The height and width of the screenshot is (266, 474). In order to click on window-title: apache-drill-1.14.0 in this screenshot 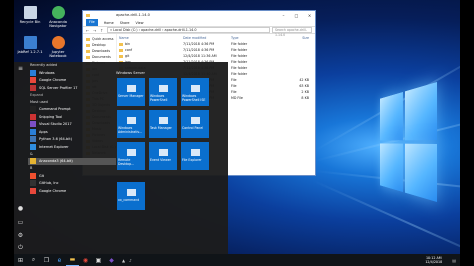, I will do `click(133, 15)`.